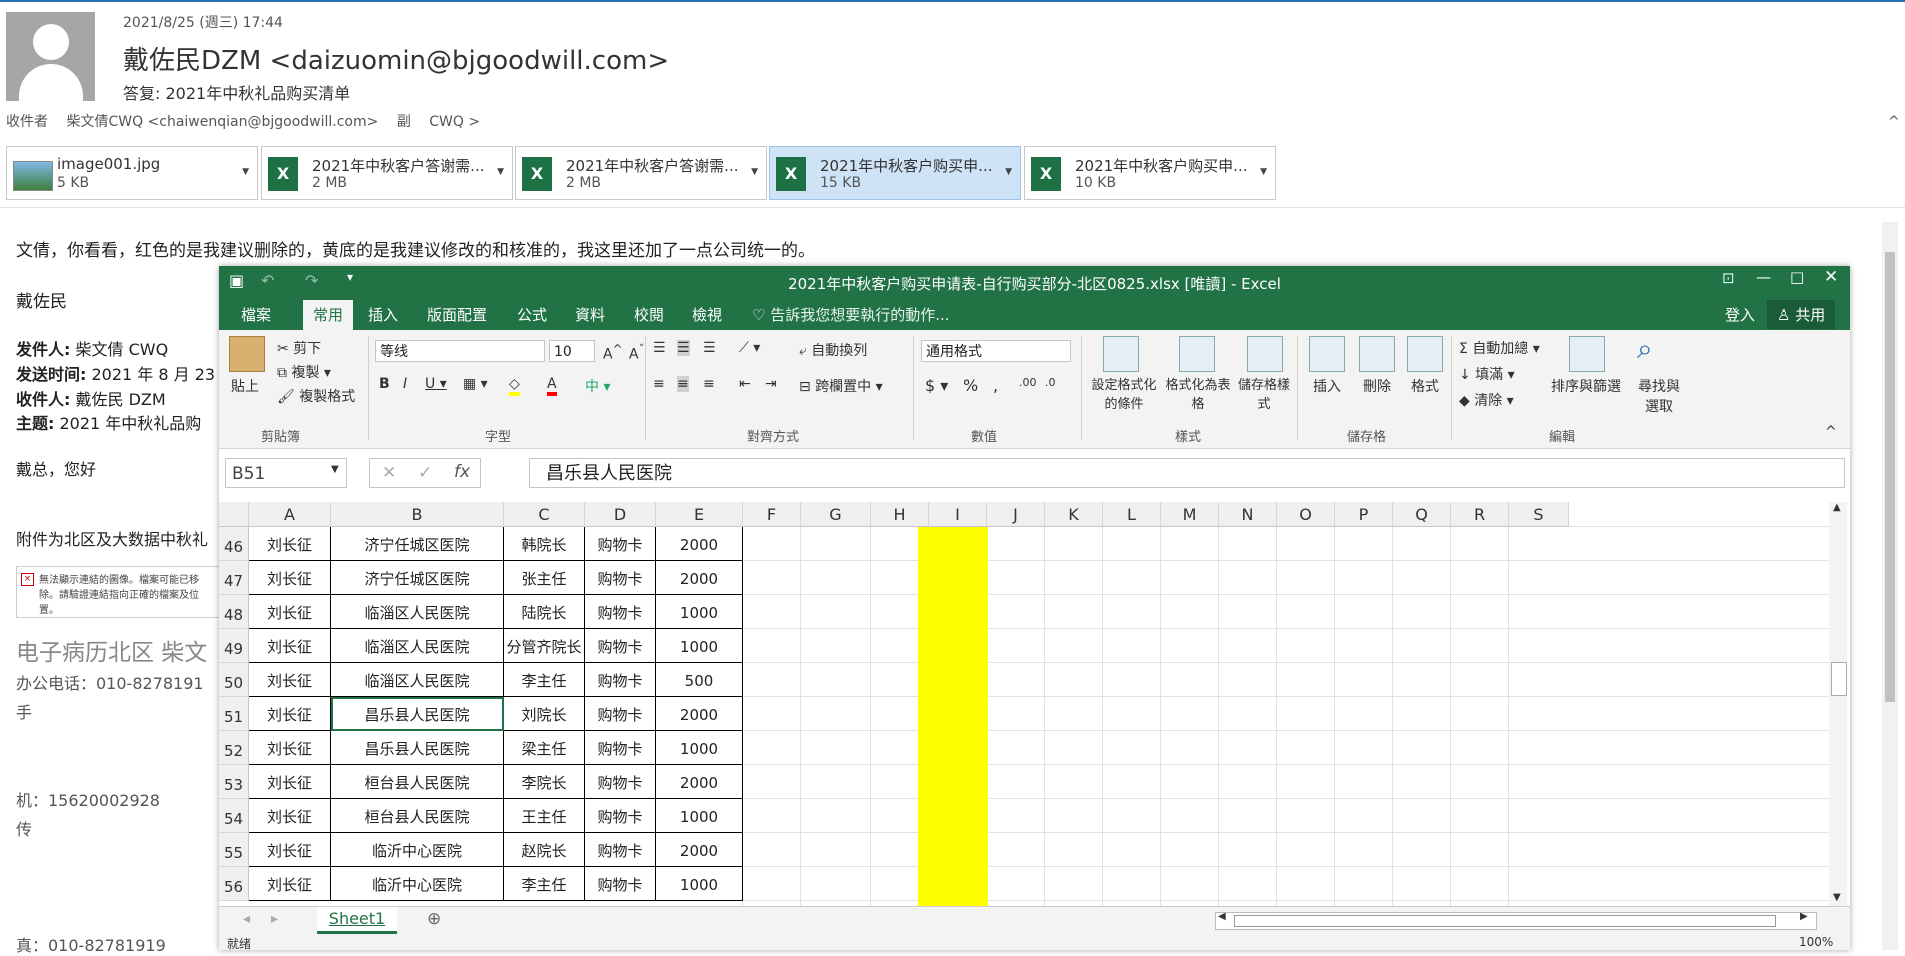 This screenshot has height=956, width=1905. I want to click on cut-button: ✂ 剪下, so click(299, 348).